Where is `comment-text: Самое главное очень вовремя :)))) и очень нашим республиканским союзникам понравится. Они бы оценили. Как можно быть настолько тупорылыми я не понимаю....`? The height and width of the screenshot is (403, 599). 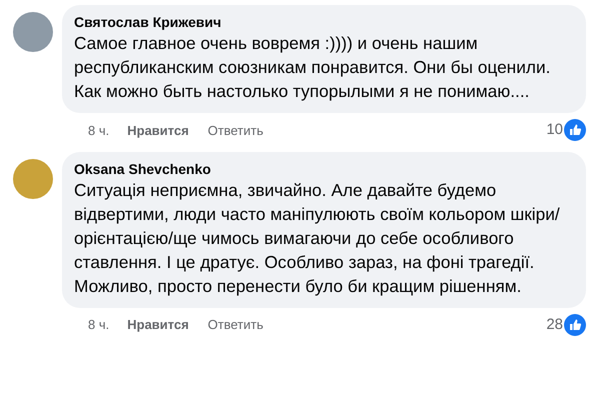
comment-text: Самое главное очень вовремя :)))) и очень нашим республиканским союзникам понравится. Они бы оценили. Как можно быть настолько тупорылыми я не понимаю.... is located at coordinates (313, 67).